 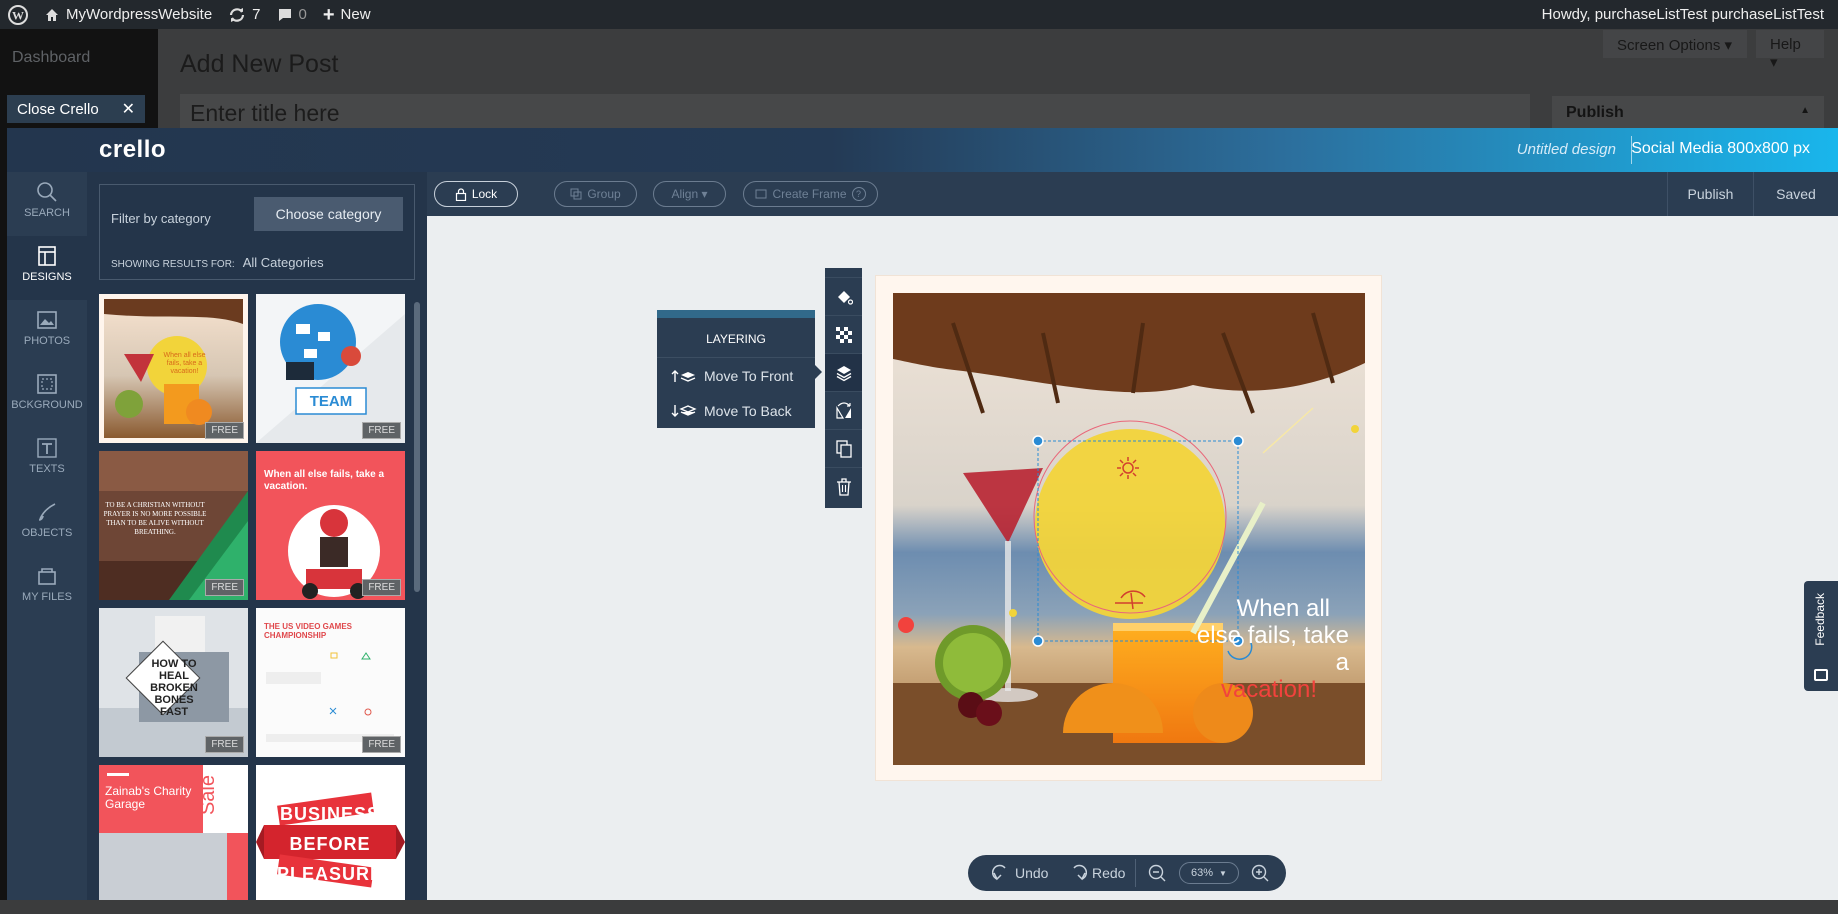 What do you see at coordinates (47, 448) in the screenshot?
I see `texts-icon` at bounding box center [47, 448].